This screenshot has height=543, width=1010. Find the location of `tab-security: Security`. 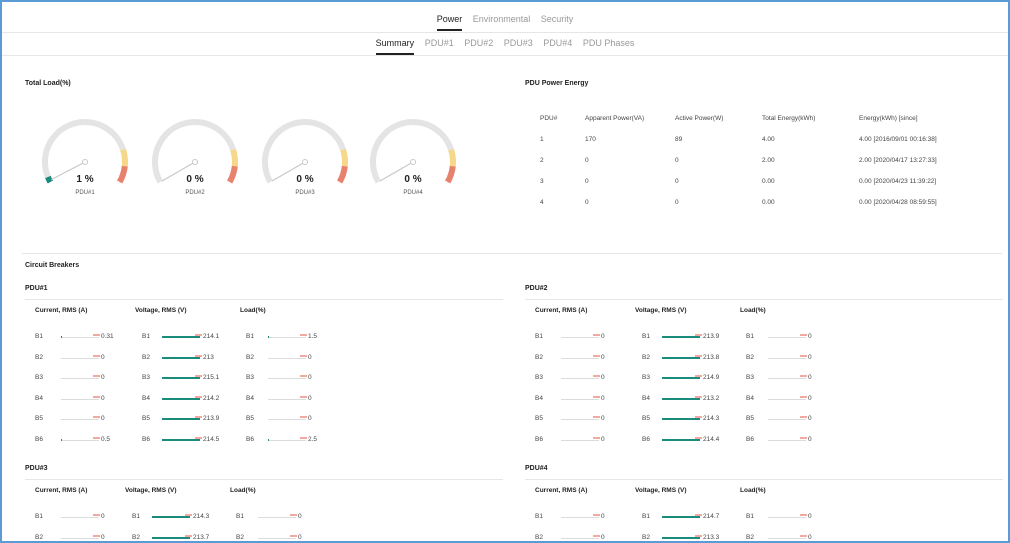

tab-security: Security is located at coordinates (557, 21).